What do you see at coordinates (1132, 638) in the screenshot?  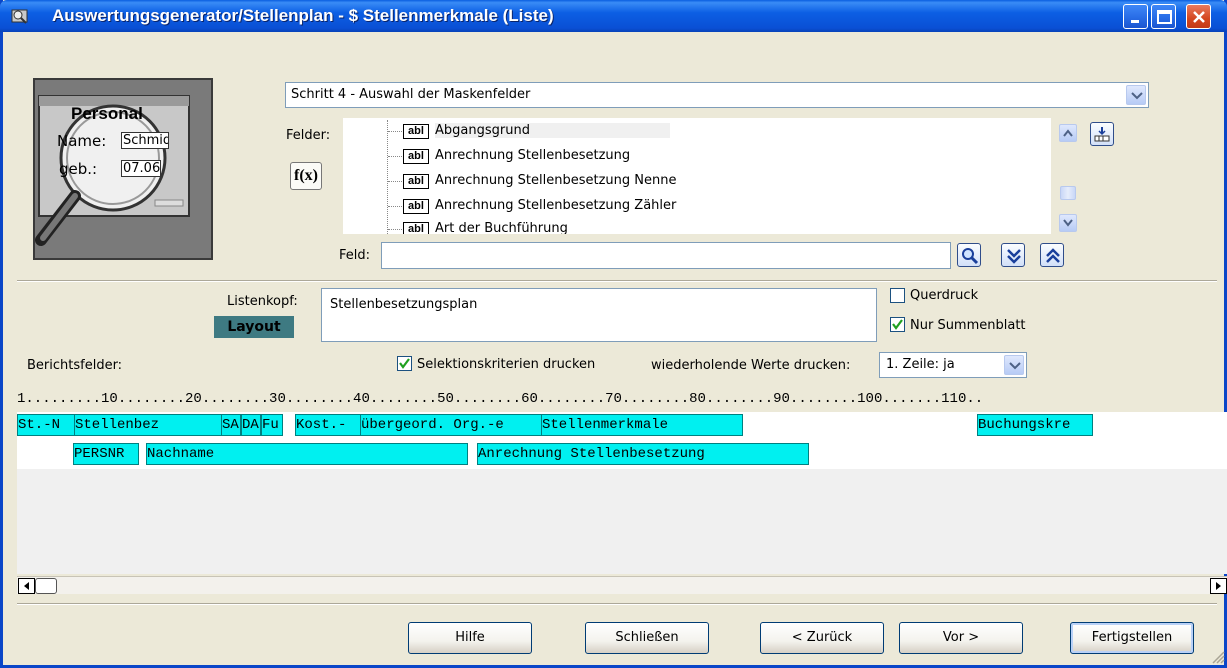 I see `finish-button: Fertigstellen` at bounding box center [1132, 638].